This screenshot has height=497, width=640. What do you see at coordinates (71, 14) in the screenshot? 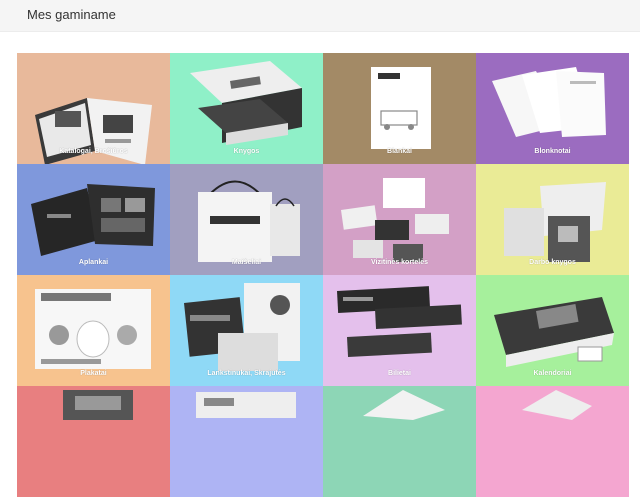
I see `page-title: Mes gaminame` at bounding box center [71, 14].